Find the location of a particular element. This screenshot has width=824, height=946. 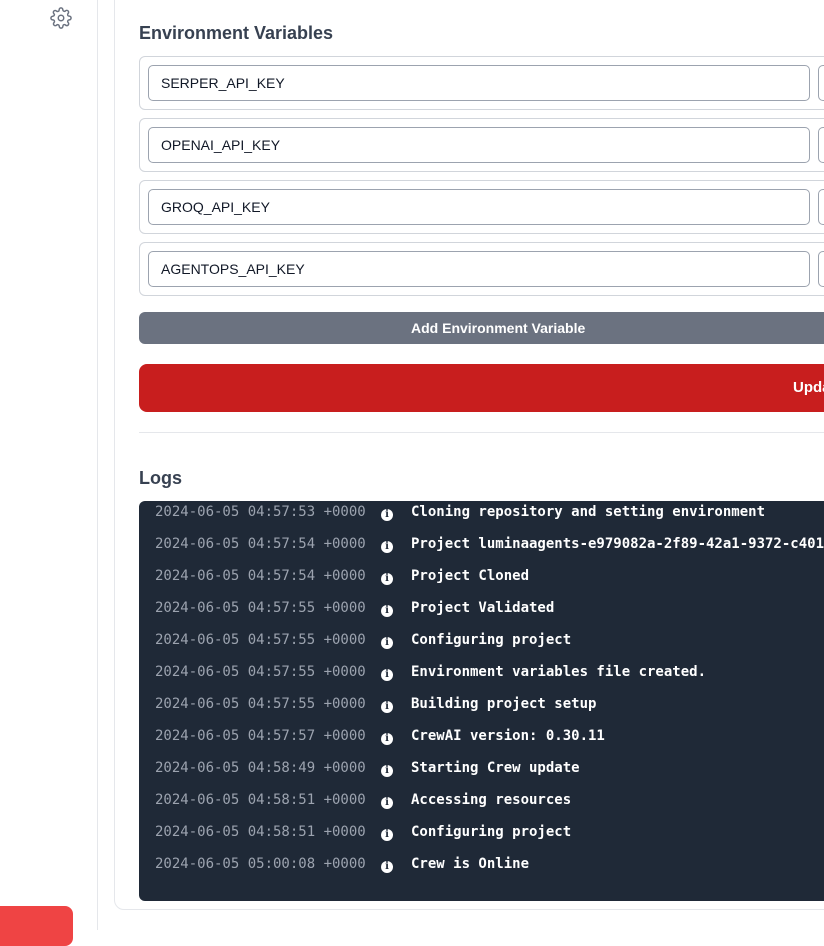

env-var-name-input: AGENTOPS_API_KEY is located at coordinates (479, 269).